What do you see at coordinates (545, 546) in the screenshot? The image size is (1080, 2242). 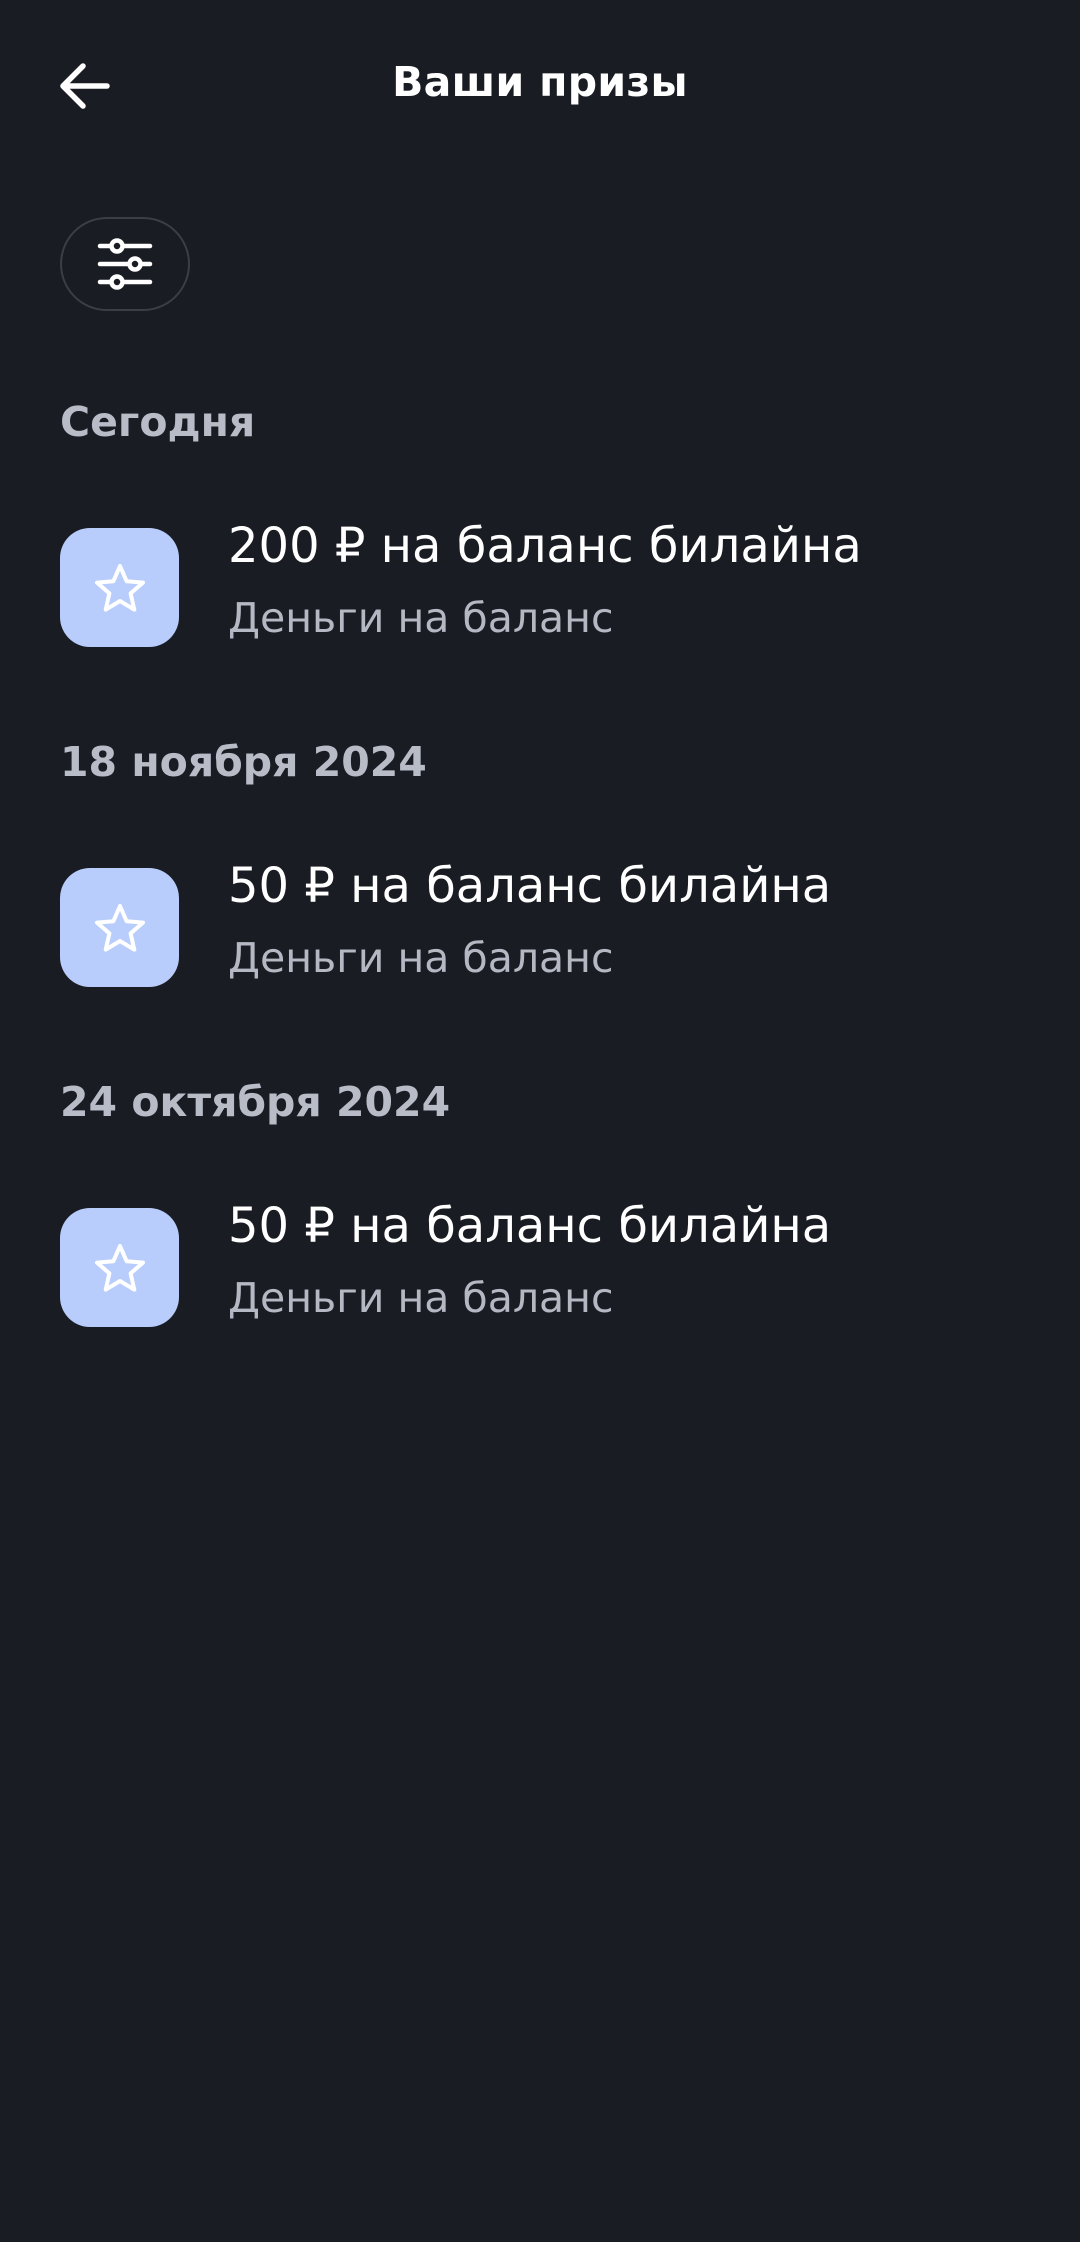 I see `prize-title: 200 ₽ на баланс билайна` at bounding box center [545, 546].